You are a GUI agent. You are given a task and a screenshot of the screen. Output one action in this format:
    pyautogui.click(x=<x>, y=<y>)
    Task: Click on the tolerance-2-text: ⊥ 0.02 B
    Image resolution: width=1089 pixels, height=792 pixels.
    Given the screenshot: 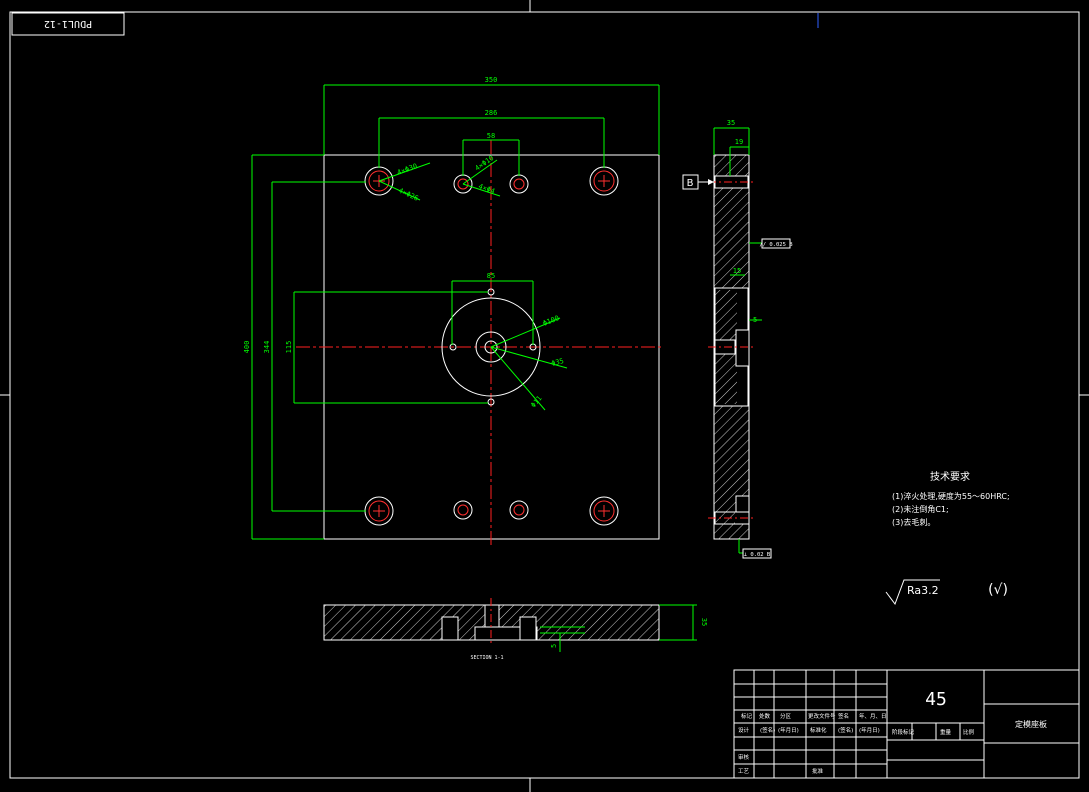 What is the action you would take?
    pyautogui.click(x=757, y=555)
    